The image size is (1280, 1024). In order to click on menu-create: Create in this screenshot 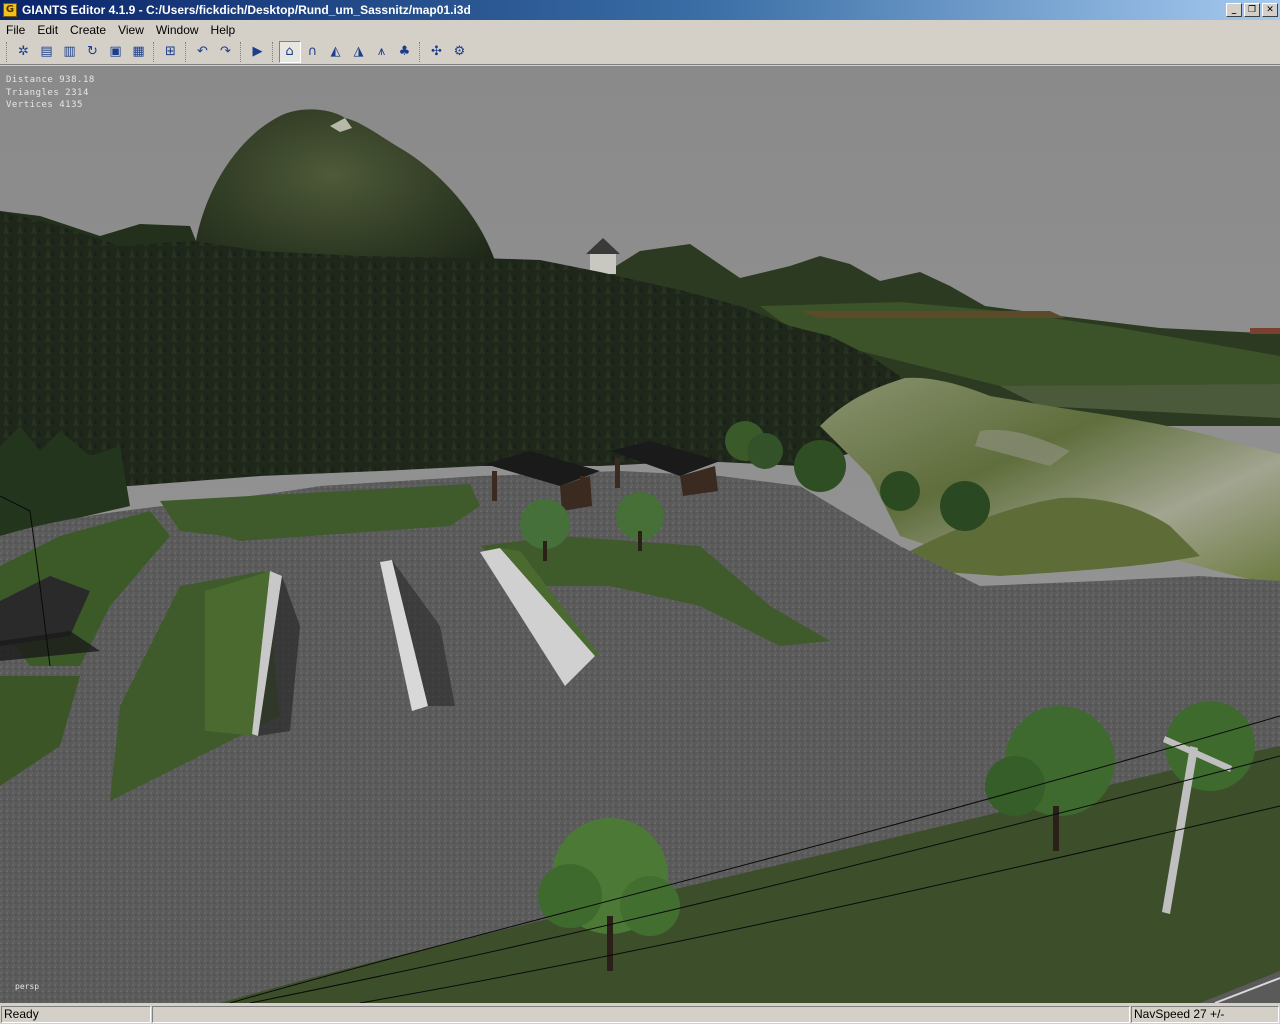, I will do `click(88, 30)`.